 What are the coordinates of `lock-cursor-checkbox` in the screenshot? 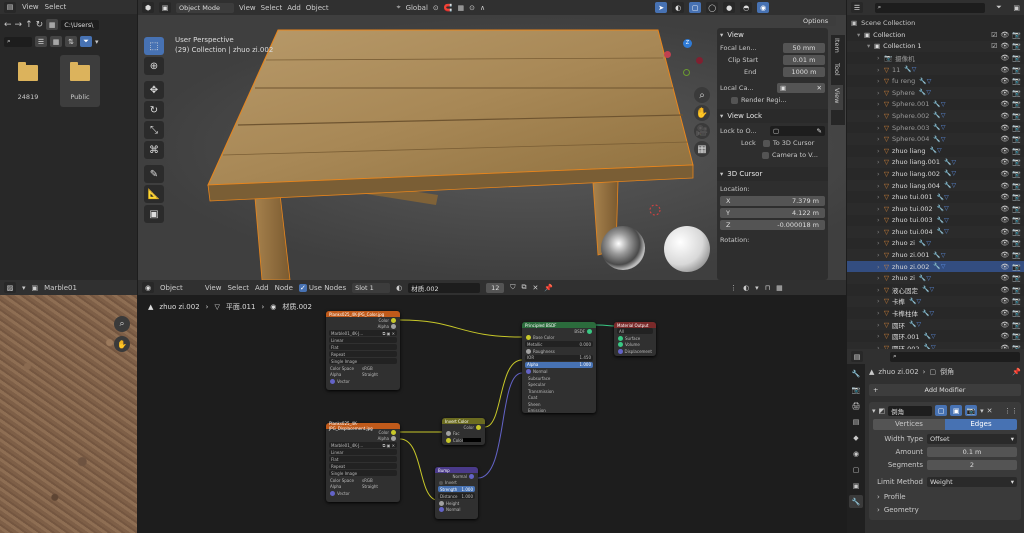 It's located at (766, 143).